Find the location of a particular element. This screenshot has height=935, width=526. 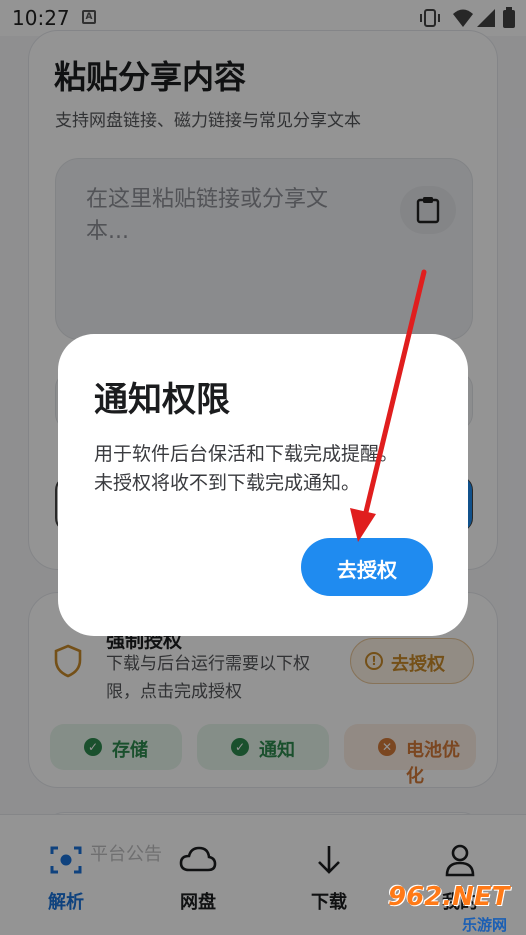

watermark-logo: 962.NET is located at coordinates (449, 897).